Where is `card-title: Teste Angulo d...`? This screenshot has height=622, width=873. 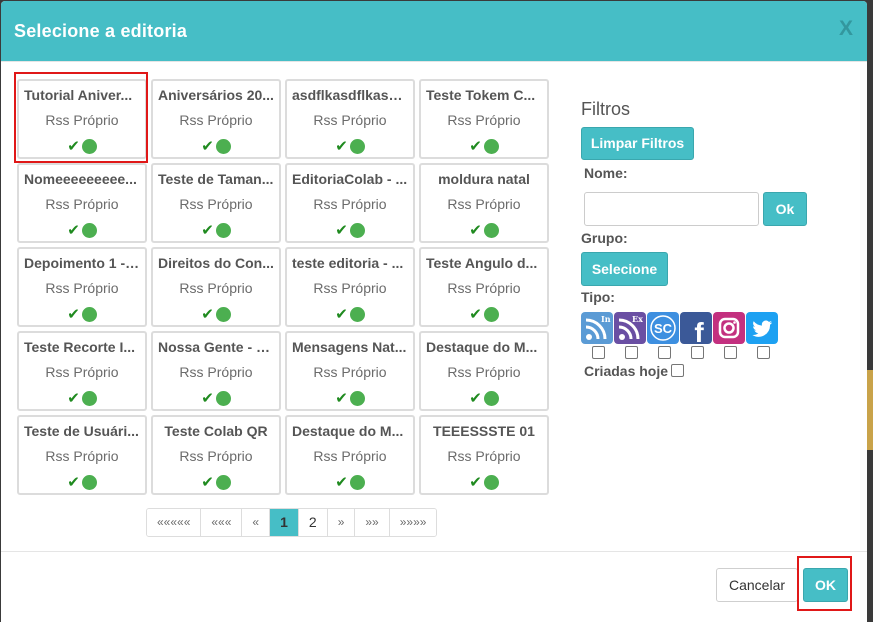
card-title: Teste Angulo d... is located at coordinates (482, 263).